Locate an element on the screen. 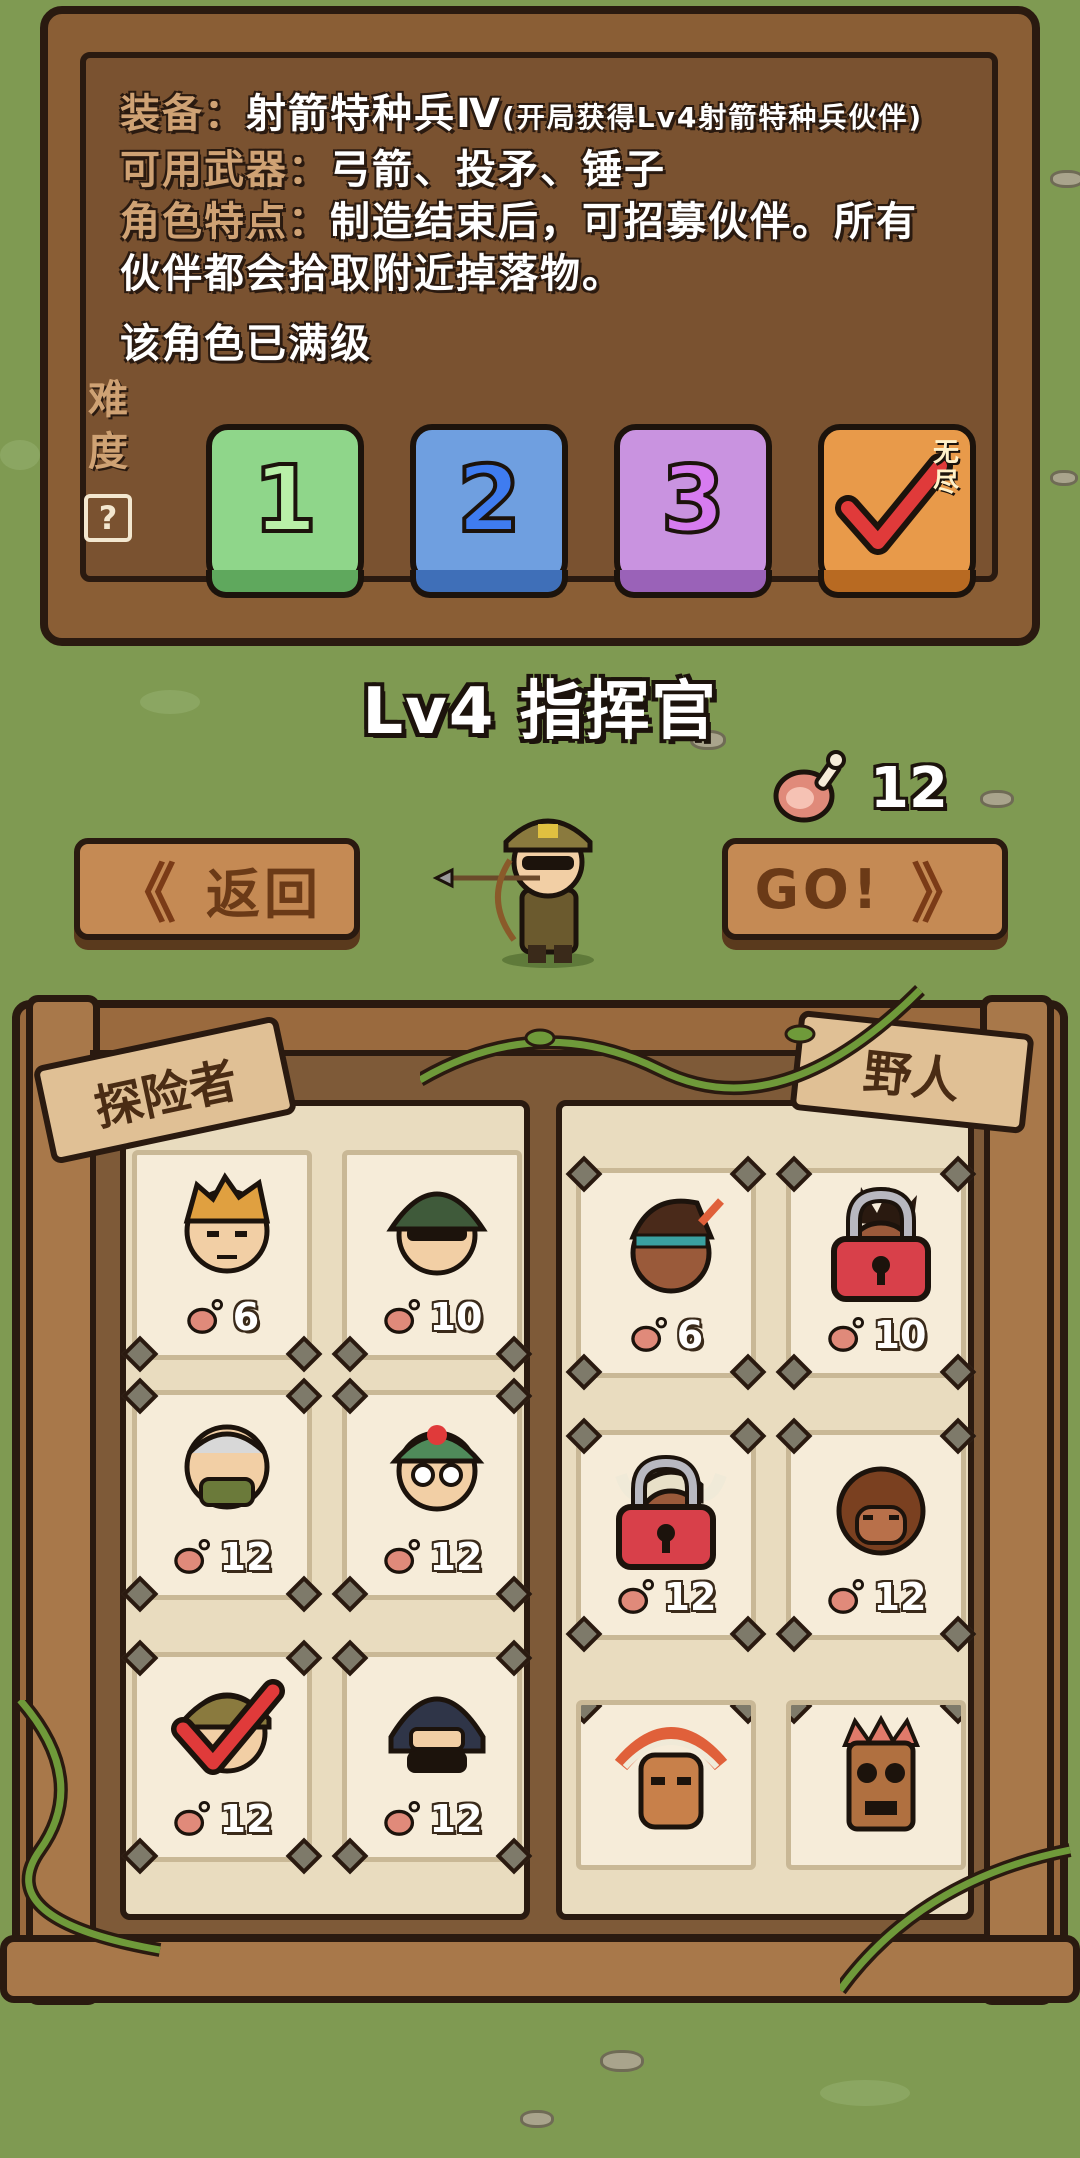 The height and width of the screenshot is (2158, 1080). difficulty-button-1: 1 is located at coordinates (285, 511).